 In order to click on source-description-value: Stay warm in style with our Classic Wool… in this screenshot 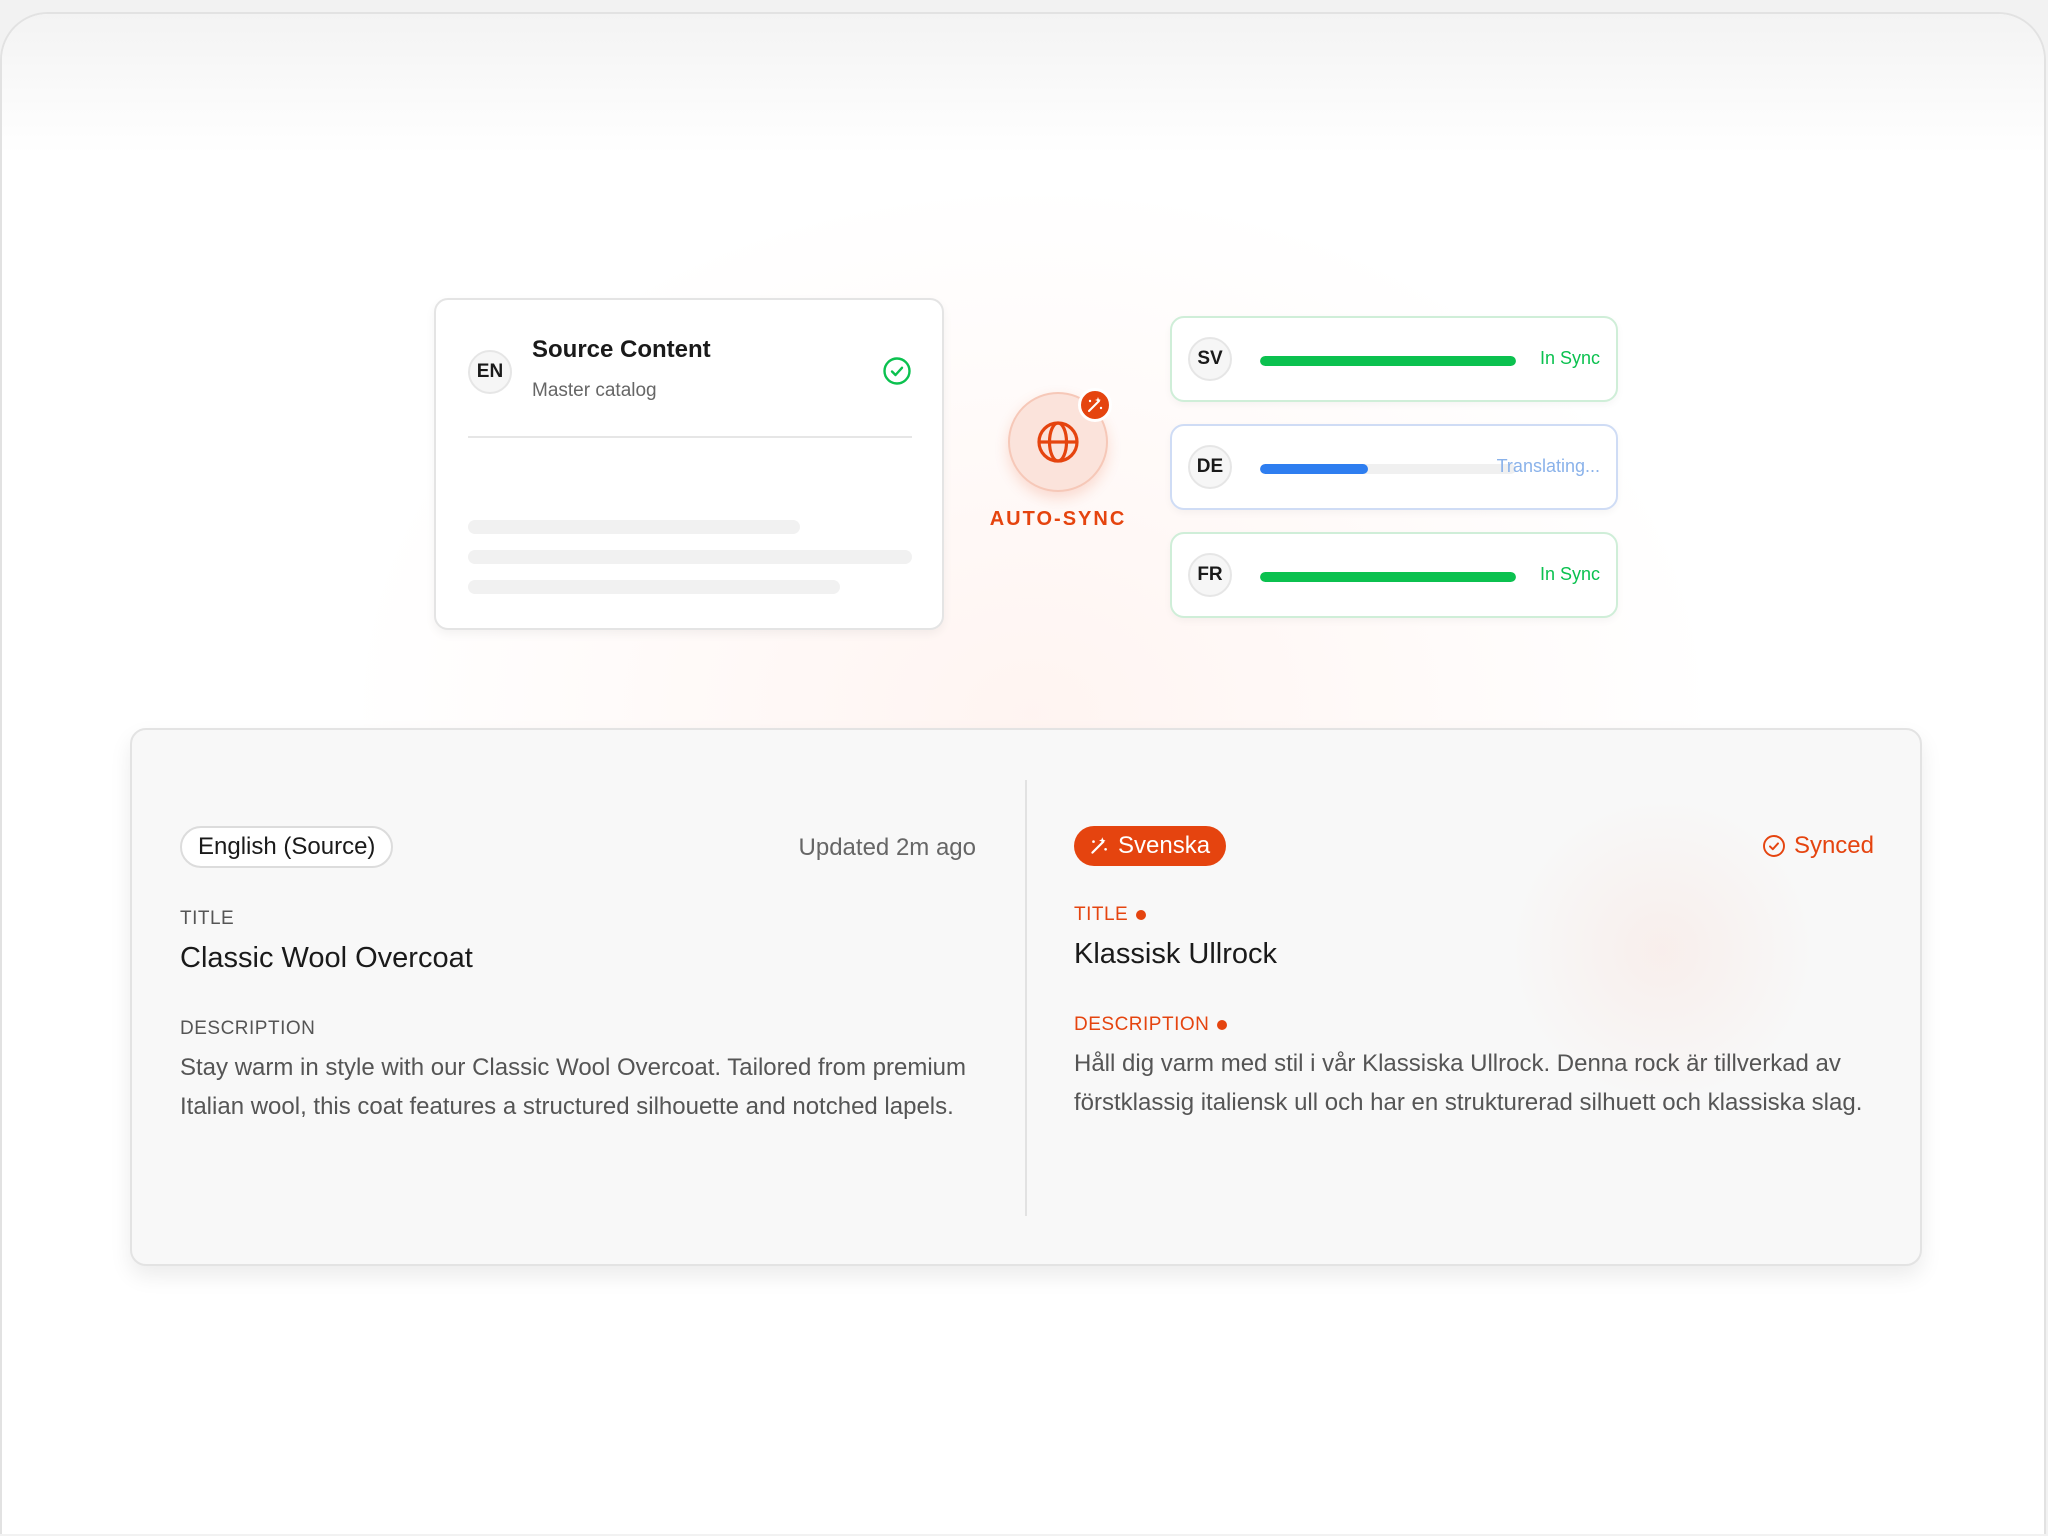, I will do `click(573, 1087)`.